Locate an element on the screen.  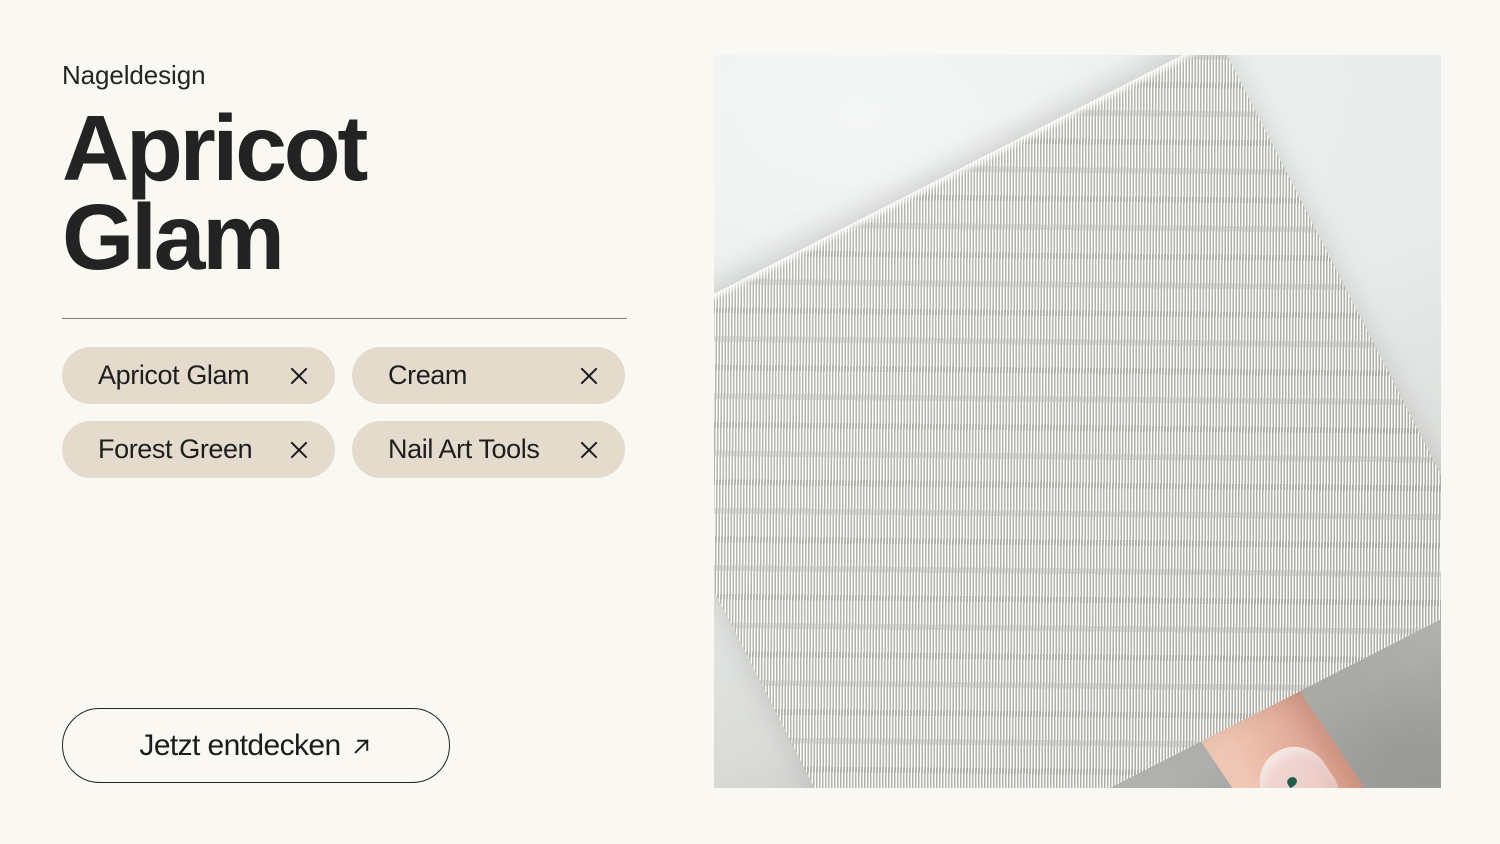
section-divider is located at coordinates (344, 318).